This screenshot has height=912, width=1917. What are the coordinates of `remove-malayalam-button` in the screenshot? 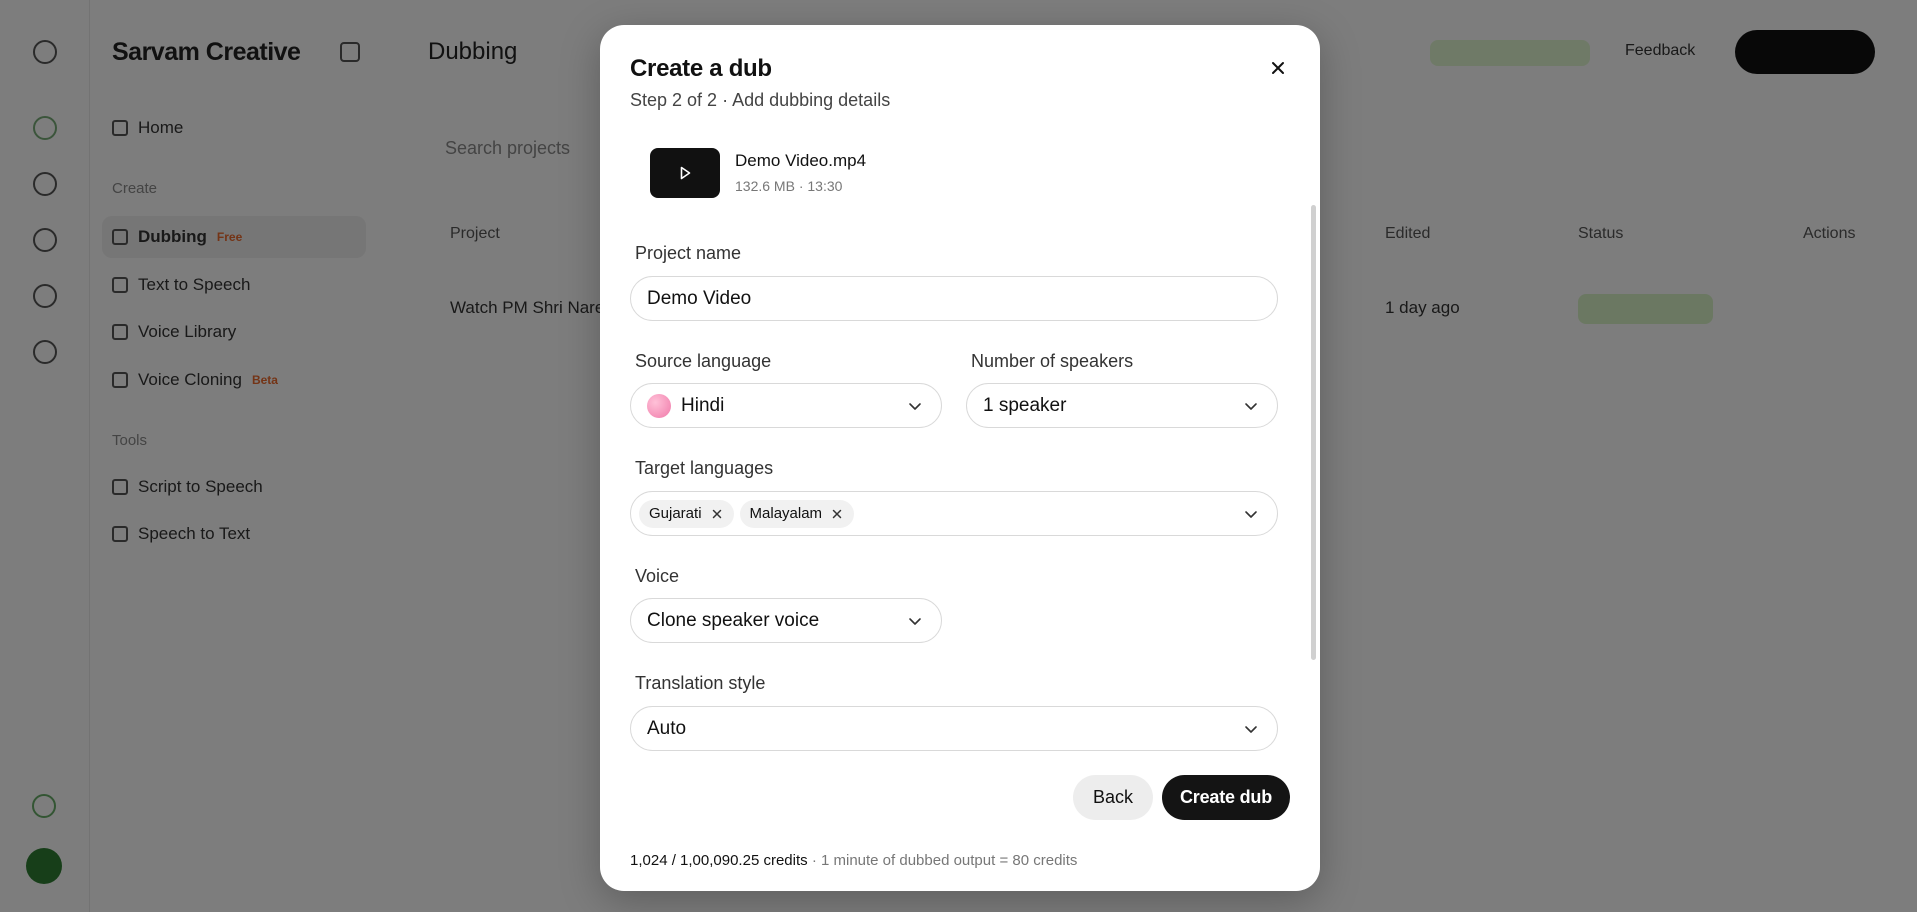 It's located at (837, 514).